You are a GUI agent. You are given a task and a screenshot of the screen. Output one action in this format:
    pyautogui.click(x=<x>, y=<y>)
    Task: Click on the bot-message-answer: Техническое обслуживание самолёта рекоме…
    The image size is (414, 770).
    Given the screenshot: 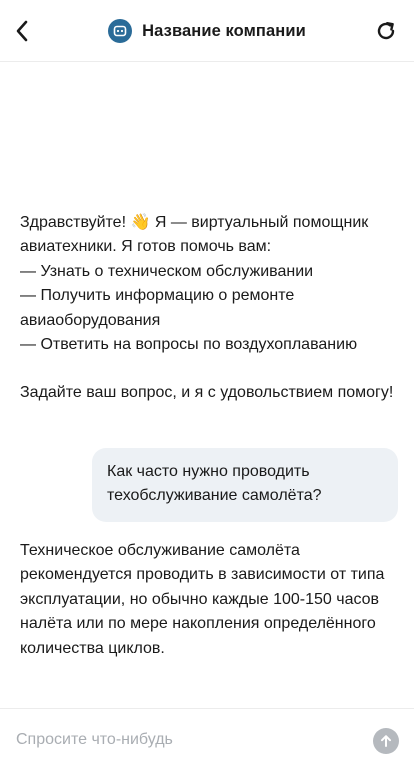 What is the action you would take?
    pyautogui.click(x=208, y=600)
    